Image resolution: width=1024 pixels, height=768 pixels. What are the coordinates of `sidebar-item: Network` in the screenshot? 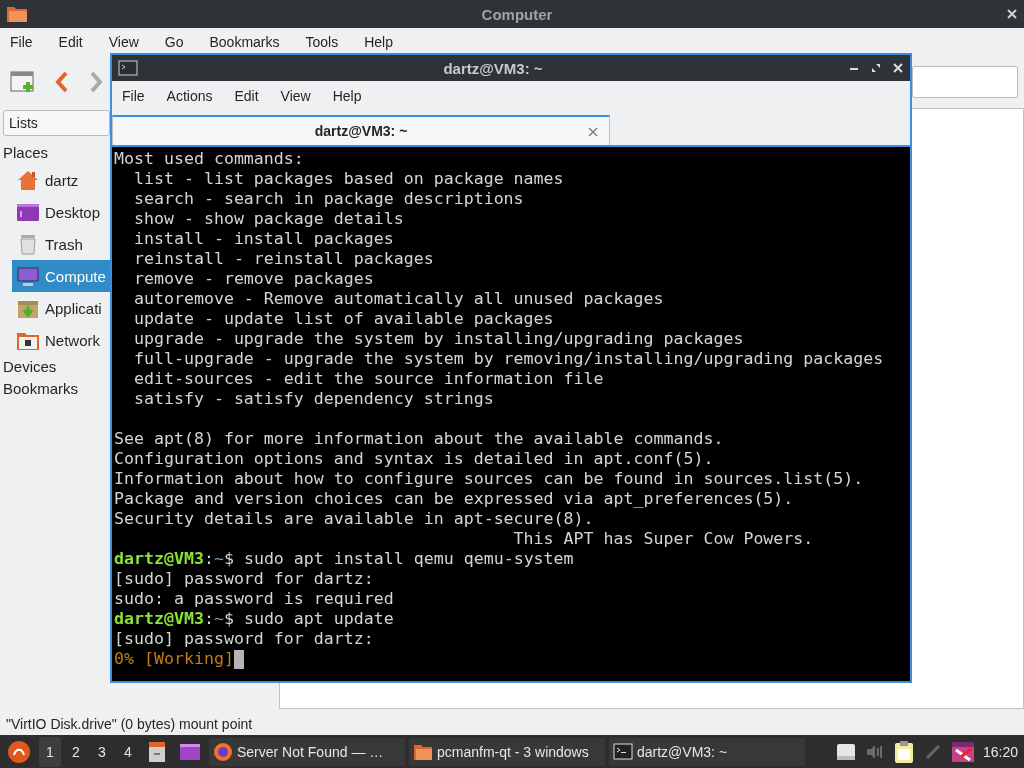 It's located at (61, 340).